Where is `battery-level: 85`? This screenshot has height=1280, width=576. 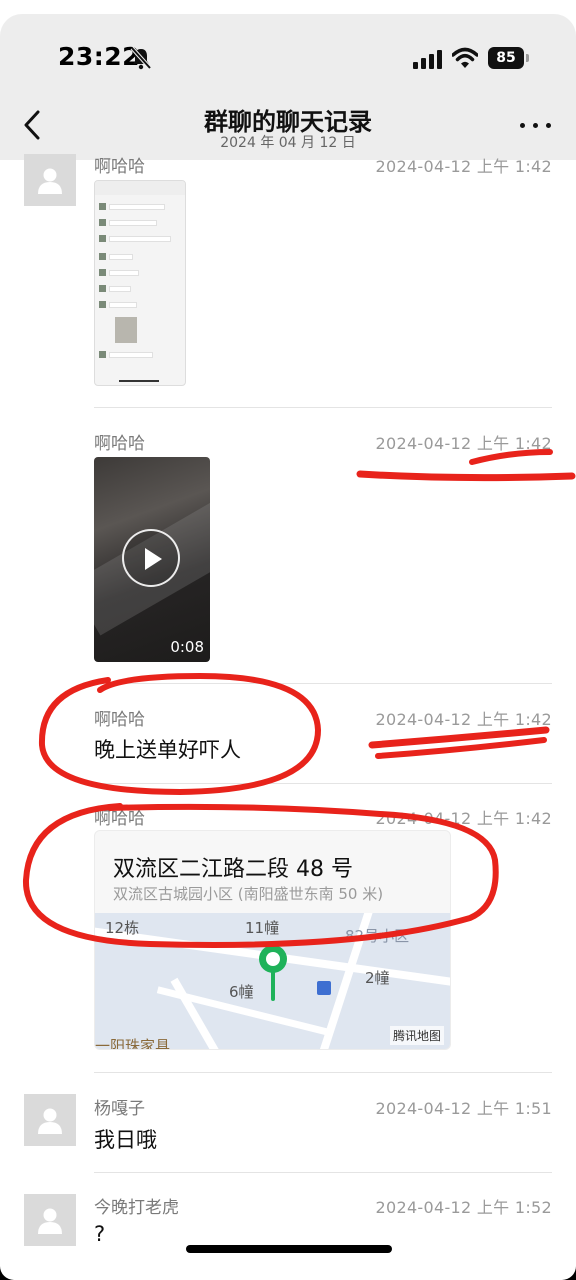
battery-level: 85 is located at coordinates (506, 58).